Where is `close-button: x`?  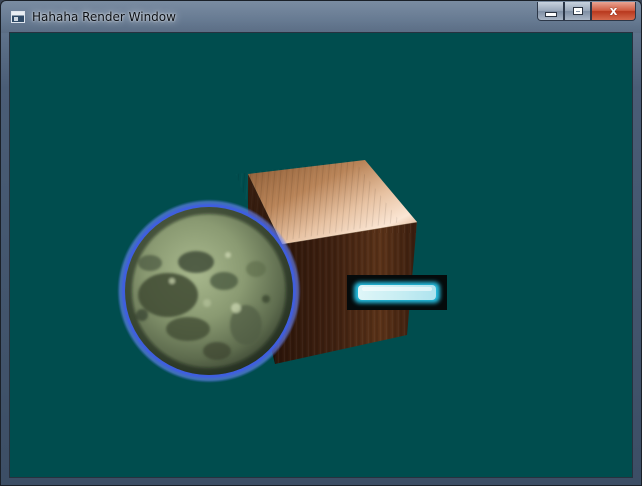
close-button: x is located at coordinates (613, 11).